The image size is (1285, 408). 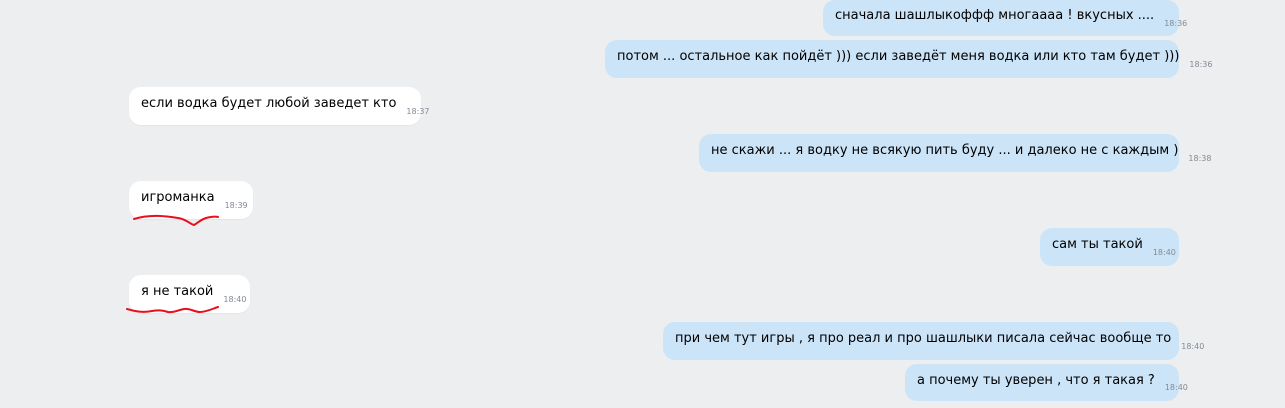 I want to click on message-time: 18:37, so click(x=418, y=111).